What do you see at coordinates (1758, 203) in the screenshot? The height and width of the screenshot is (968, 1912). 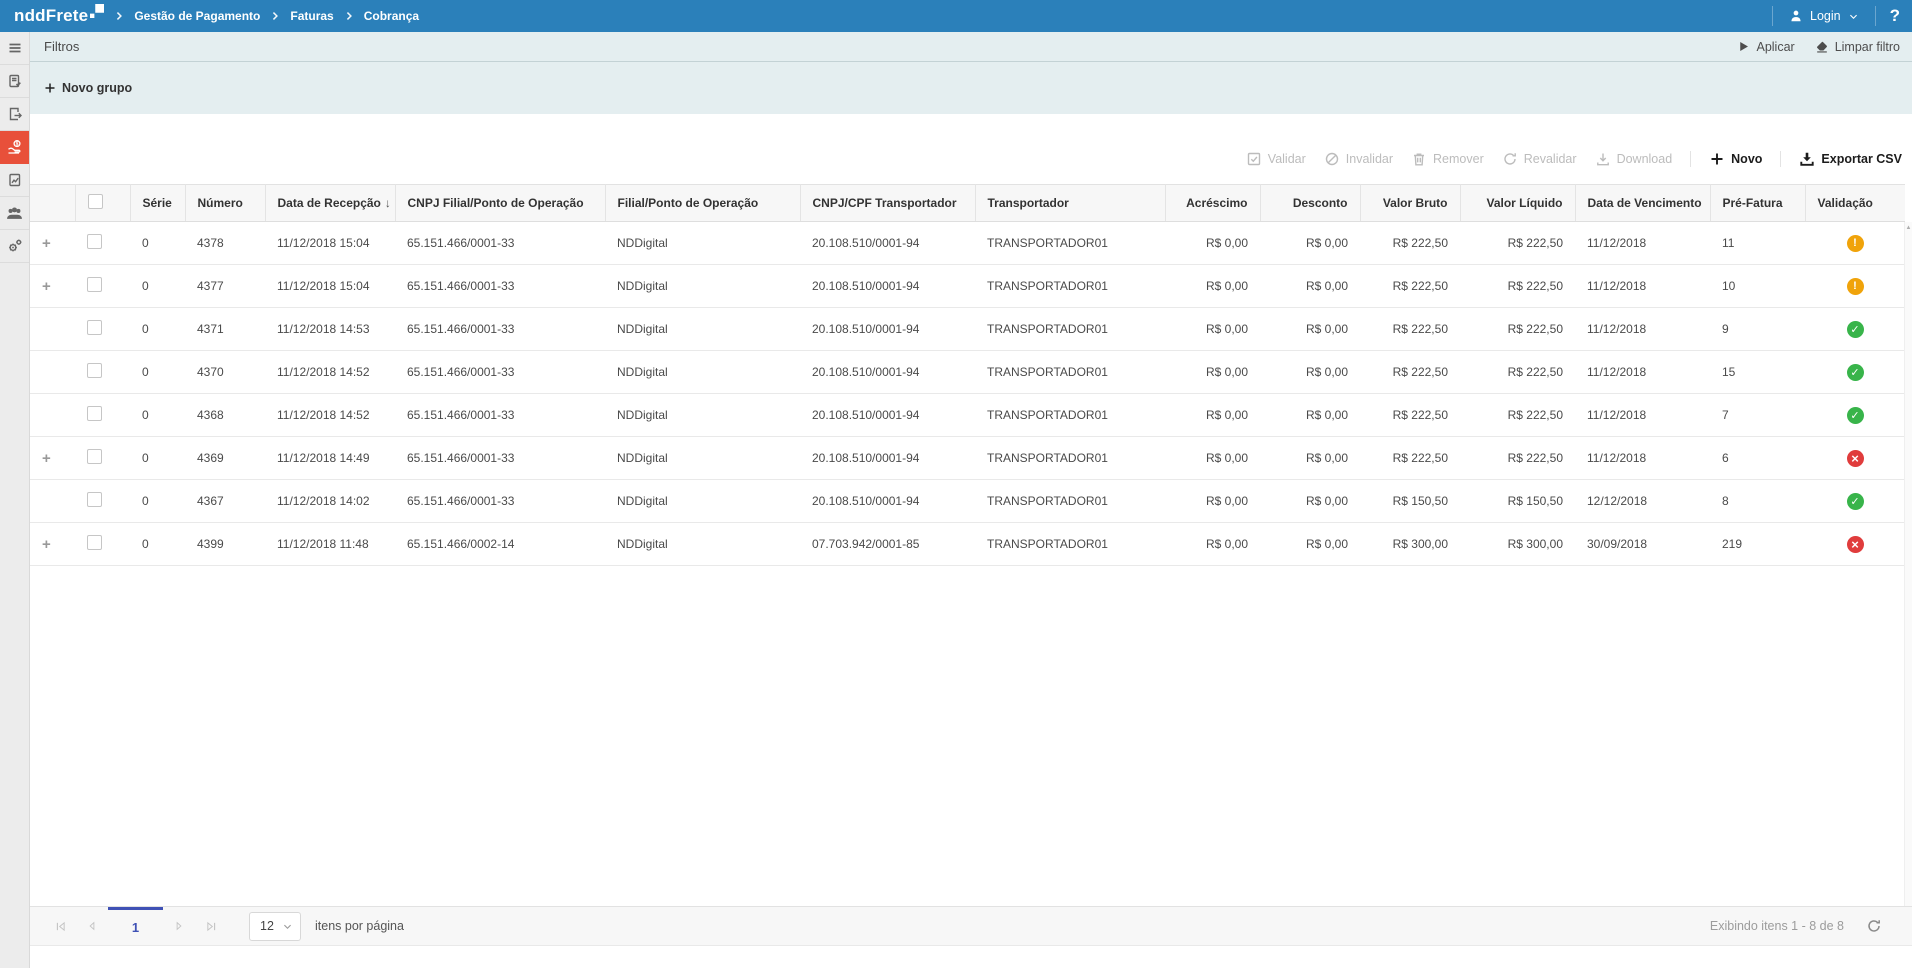 I see `column-header-prefatura: Pré-Fatura` at bounding box center [1758, 203].